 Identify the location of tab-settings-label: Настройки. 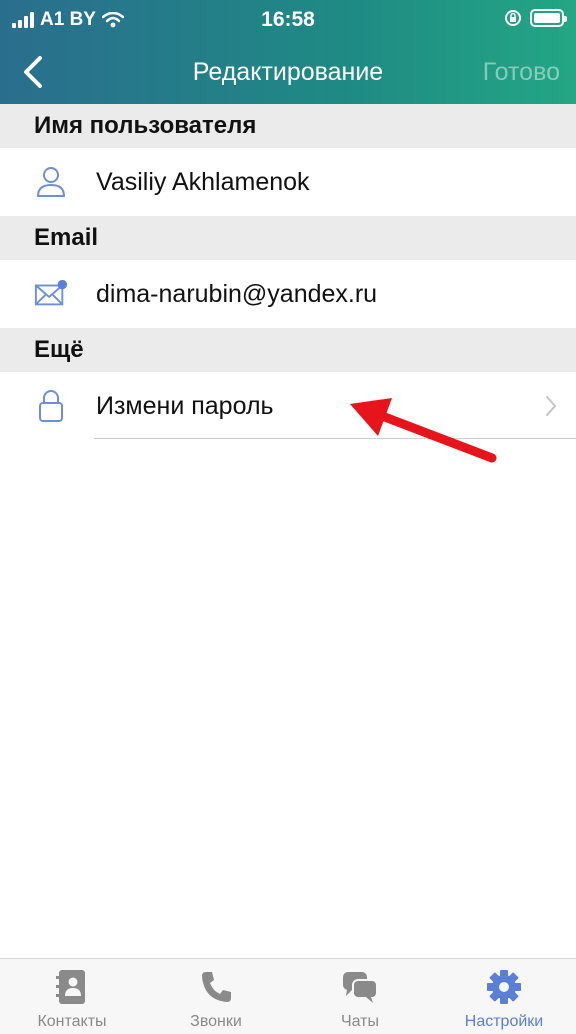
(504, 1021).